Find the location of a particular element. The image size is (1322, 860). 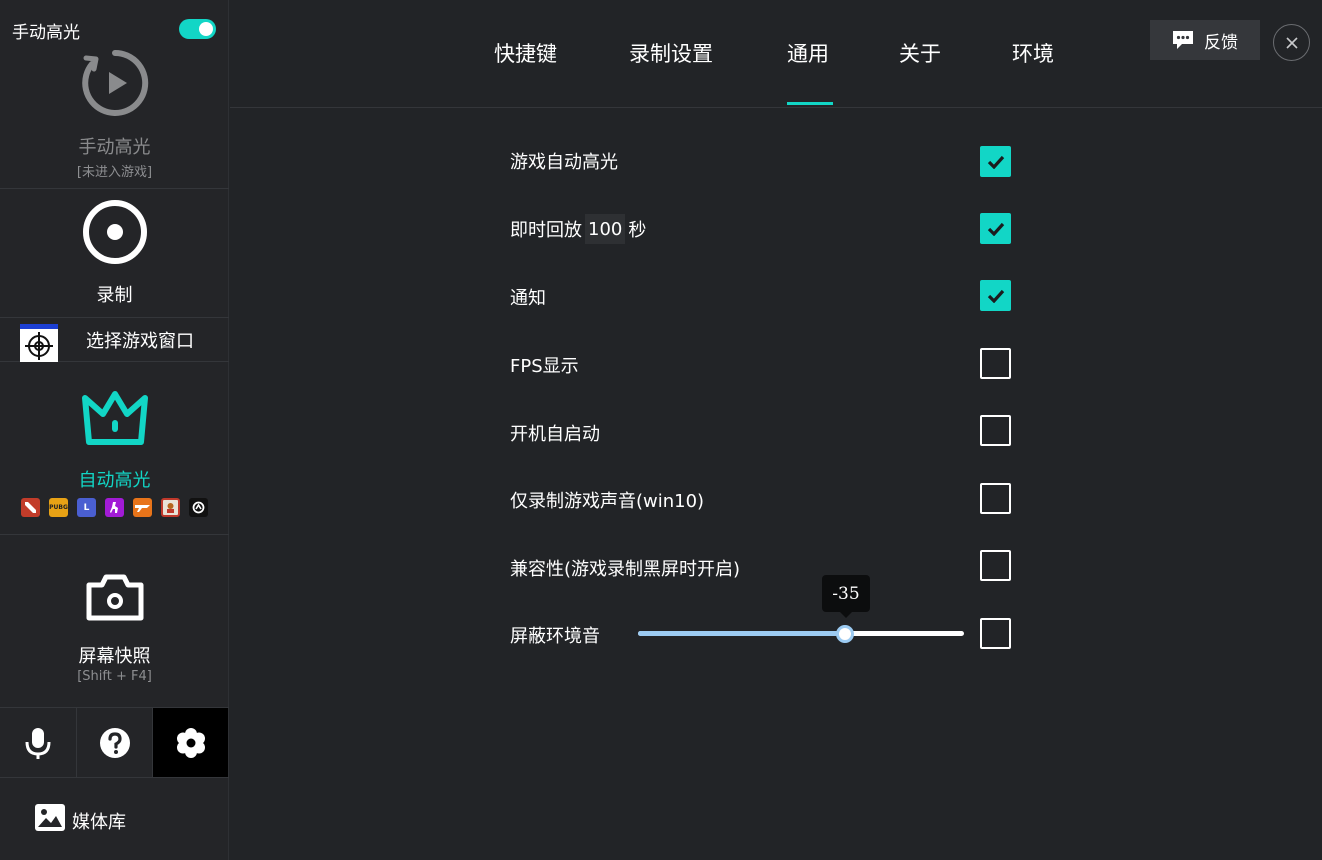

screenshot-section: 屏幕快照 [Shift + F4] is located at coordinates (114, 621).